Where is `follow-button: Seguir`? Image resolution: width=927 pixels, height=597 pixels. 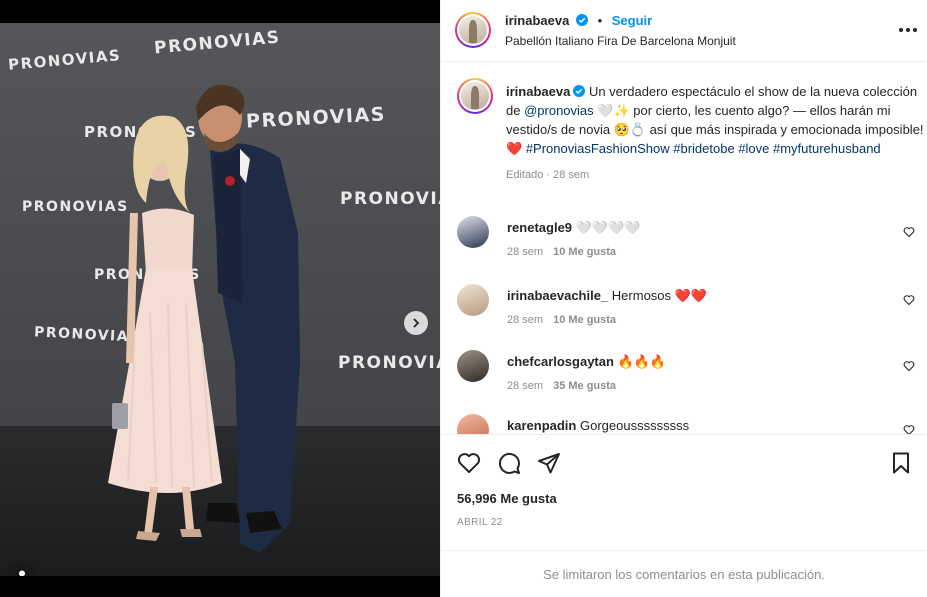 follow-button: Seguir is located at coordinates (632, 20).